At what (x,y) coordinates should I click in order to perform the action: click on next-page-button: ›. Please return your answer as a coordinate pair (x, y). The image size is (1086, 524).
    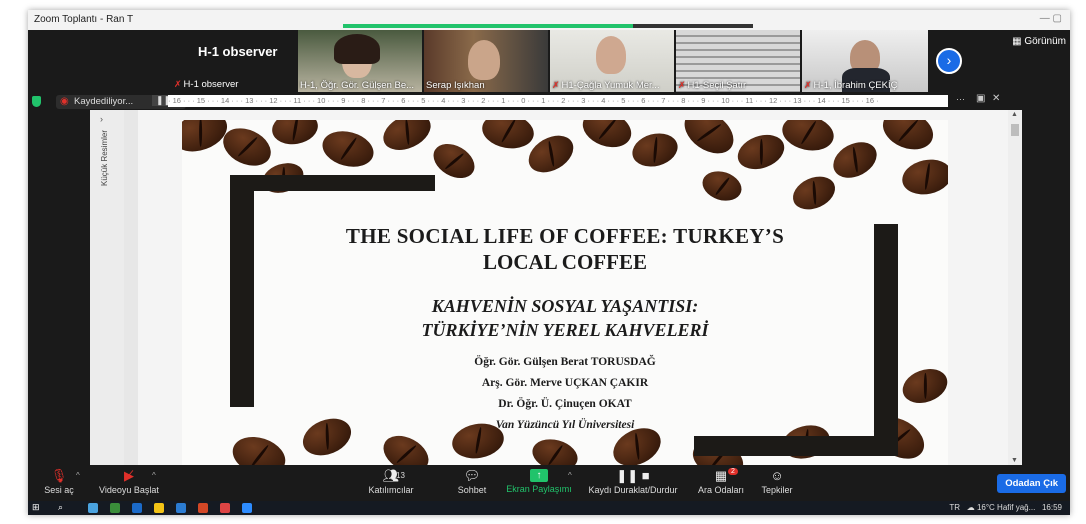
    Looking at the image, I should click on (949, 61).